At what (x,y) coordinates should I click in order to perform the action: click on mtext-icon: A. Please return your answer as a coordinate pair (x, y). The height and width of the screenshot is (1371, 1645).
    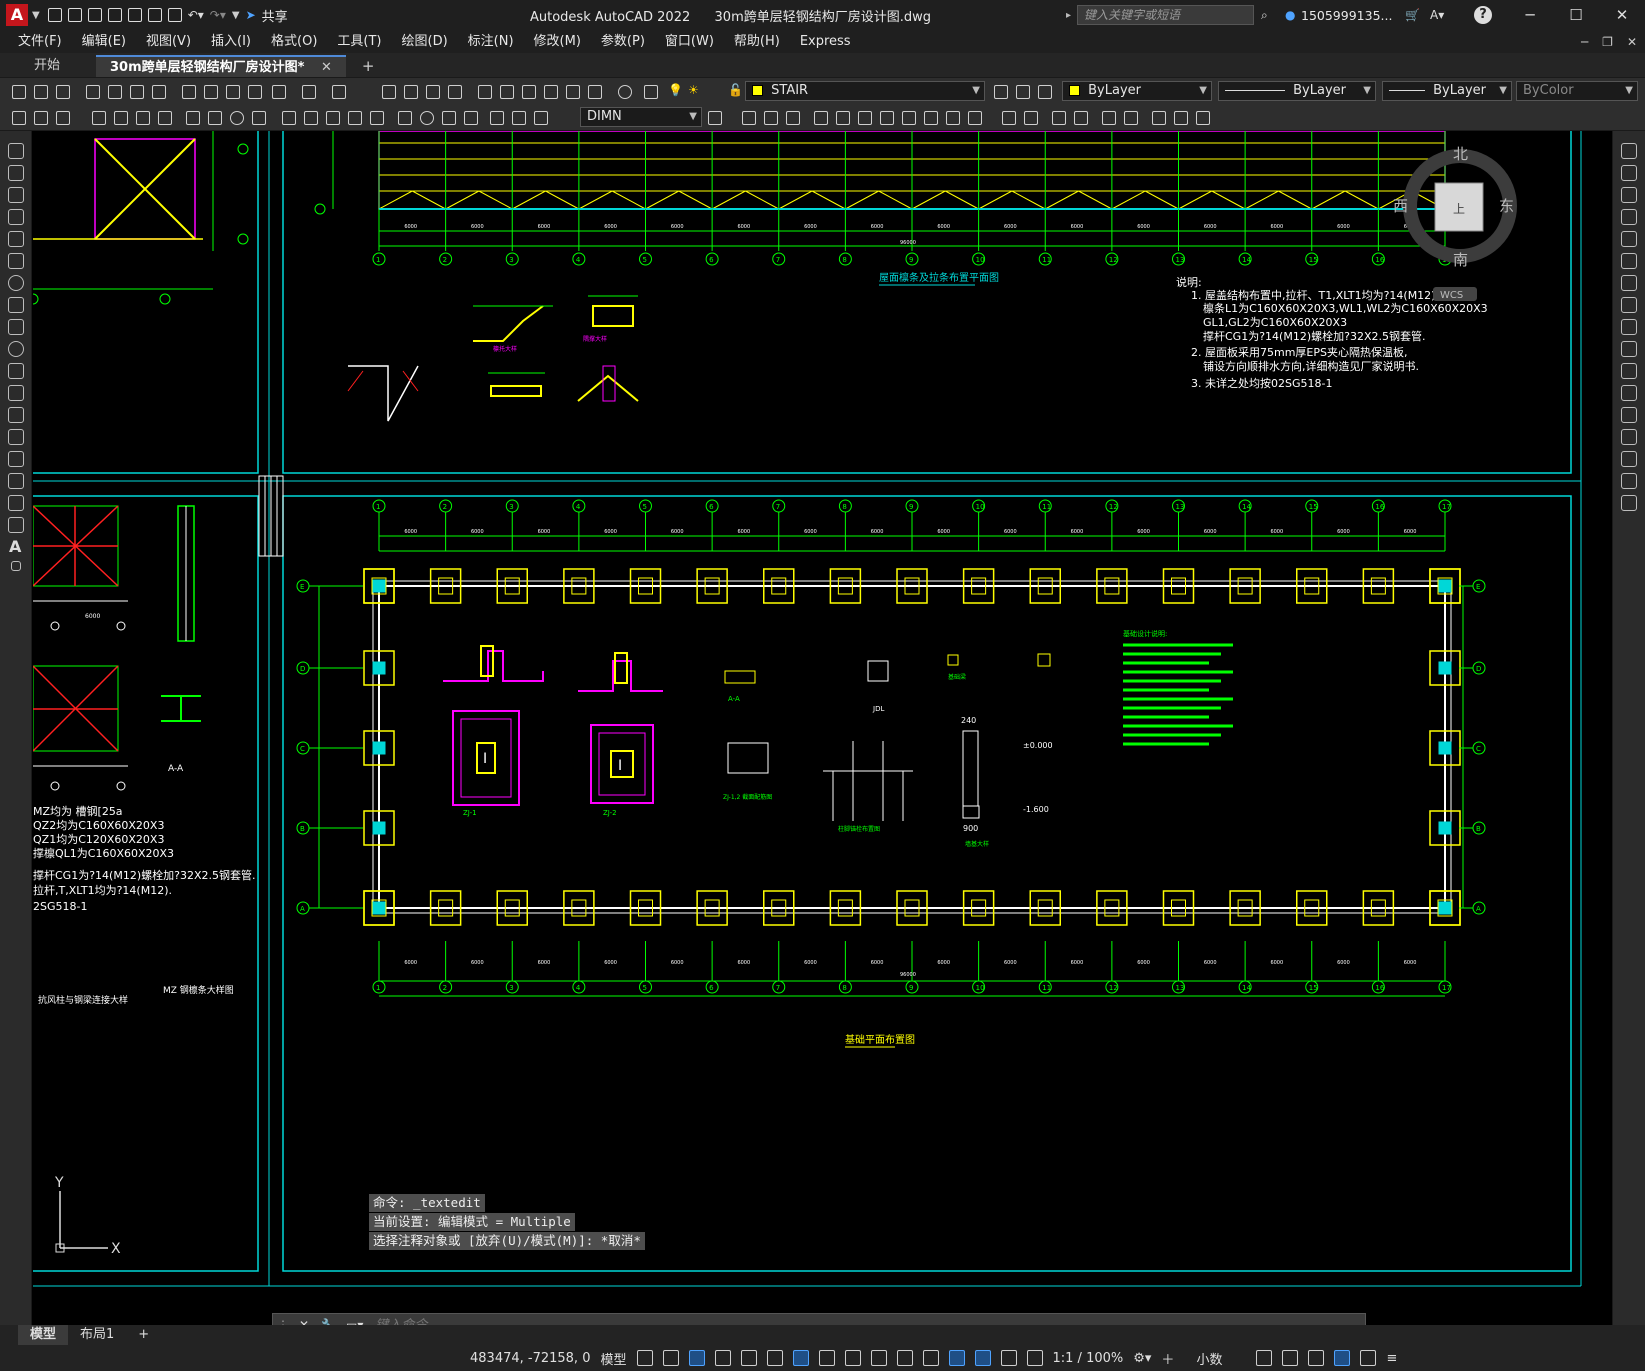
    Looking at the image, I should click on (15, 546).